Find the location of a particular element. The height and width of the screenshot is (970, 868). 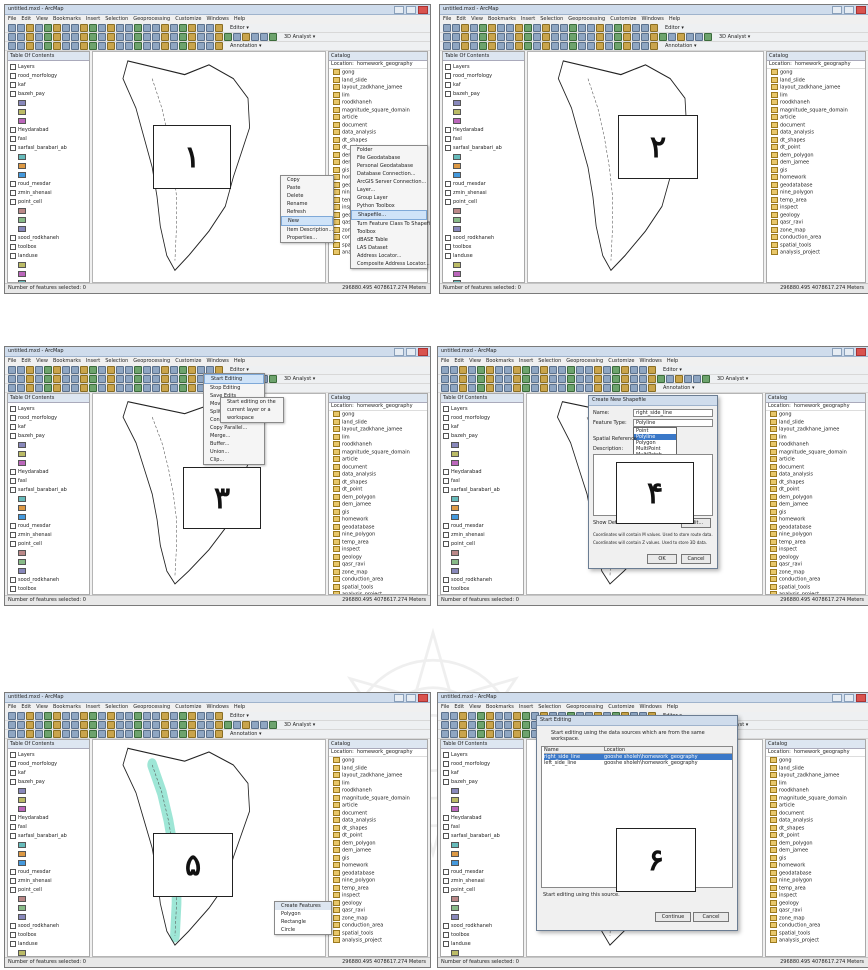

toc-layer-item: Heydarabad is located at coordinates (483, 130).